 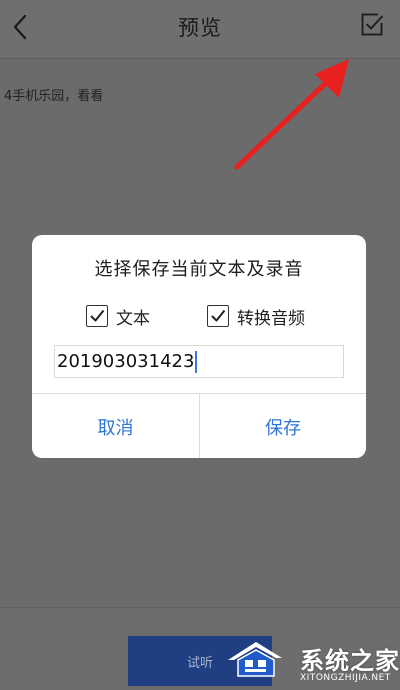 I want to click on page-title: 预览, so click(x=200, y=28).